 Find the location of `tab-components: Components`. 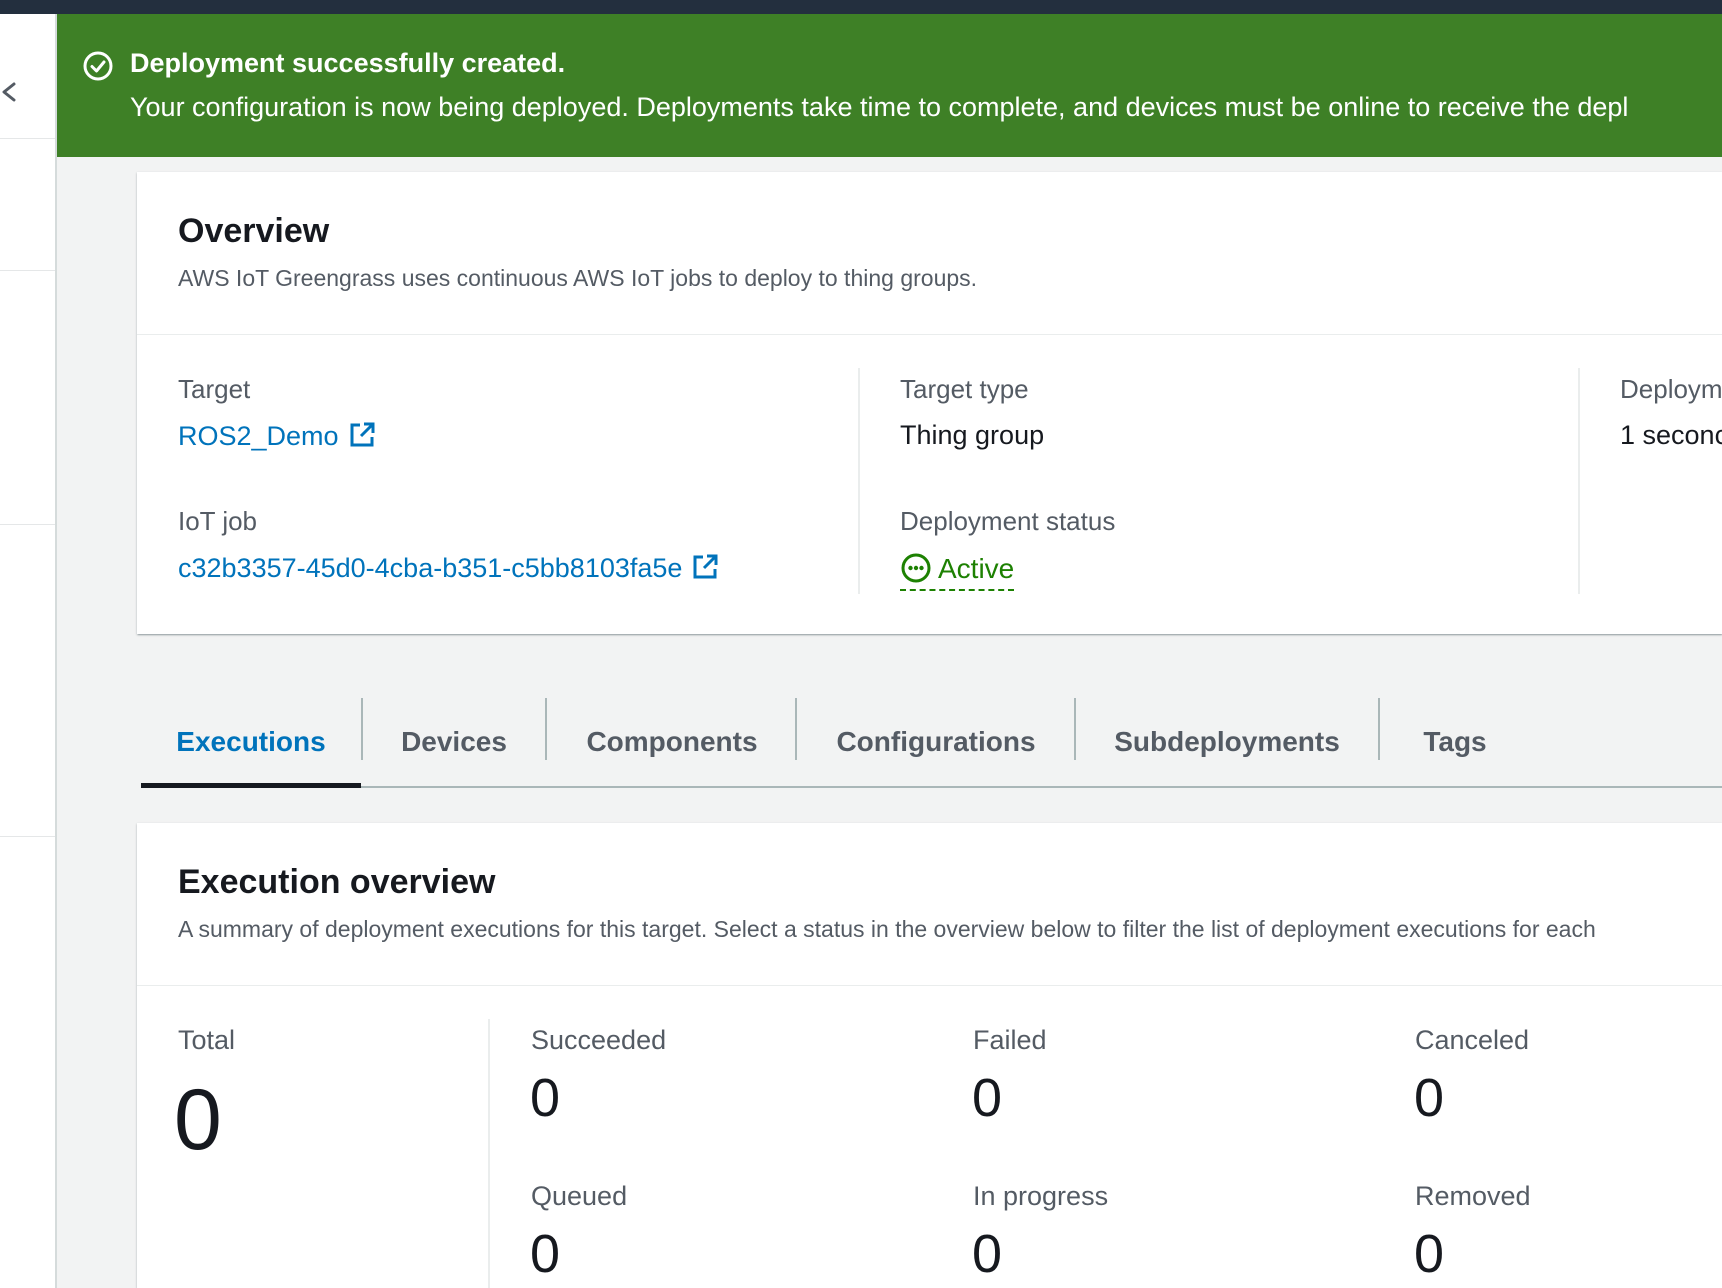

tab-components: Components is located at coordinates (672, 742).